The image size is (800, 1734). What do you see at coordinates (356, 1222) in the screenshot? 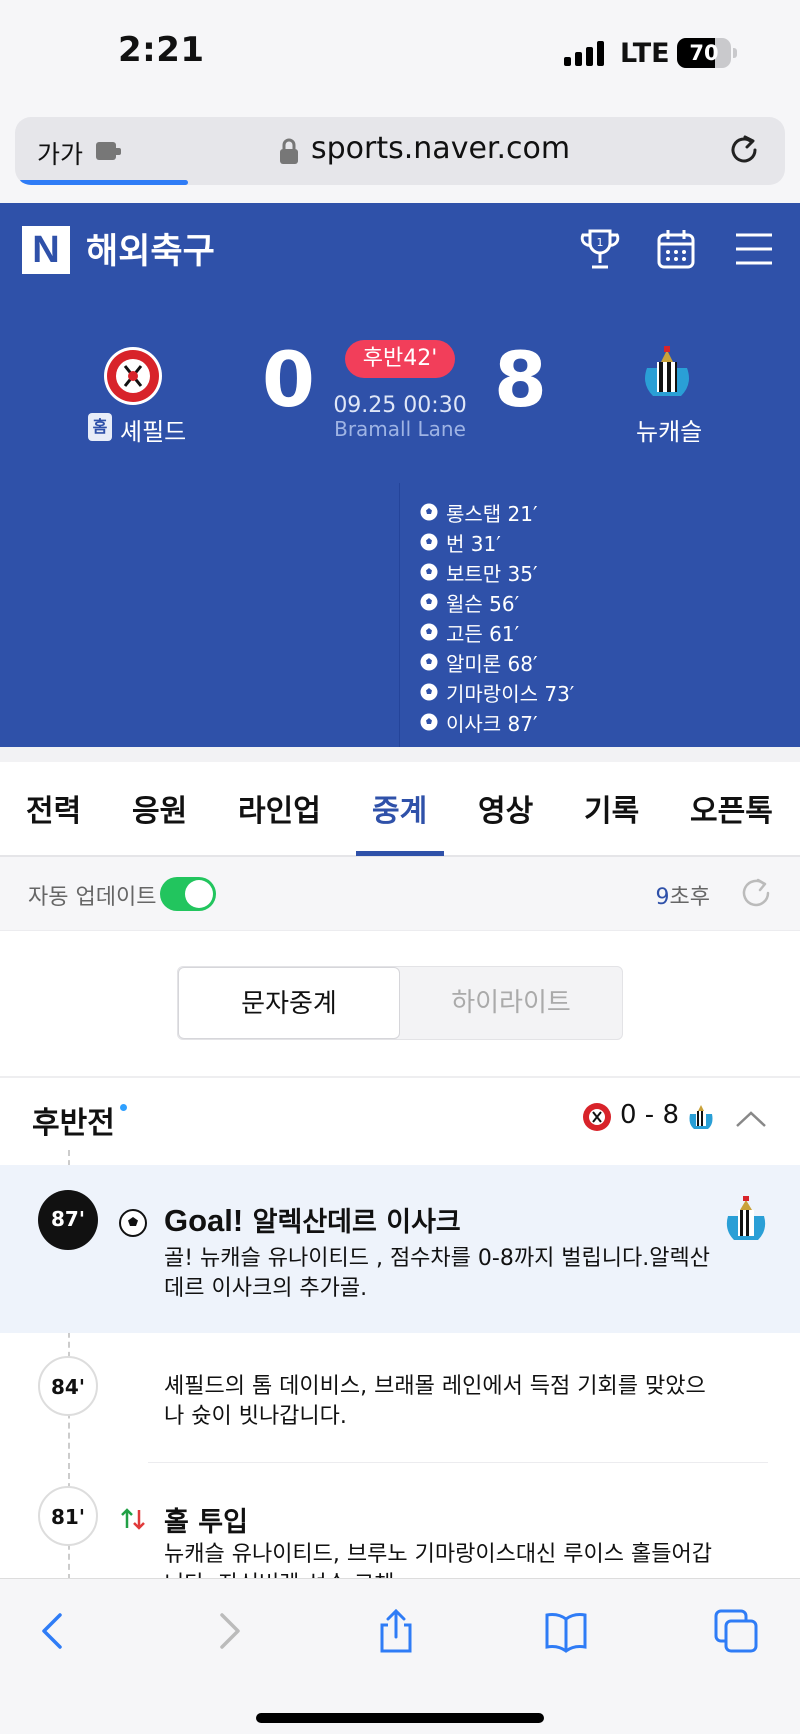
I see `goal-scorer: 알렉산데르 이사크` at bounding box center [356, 1222].